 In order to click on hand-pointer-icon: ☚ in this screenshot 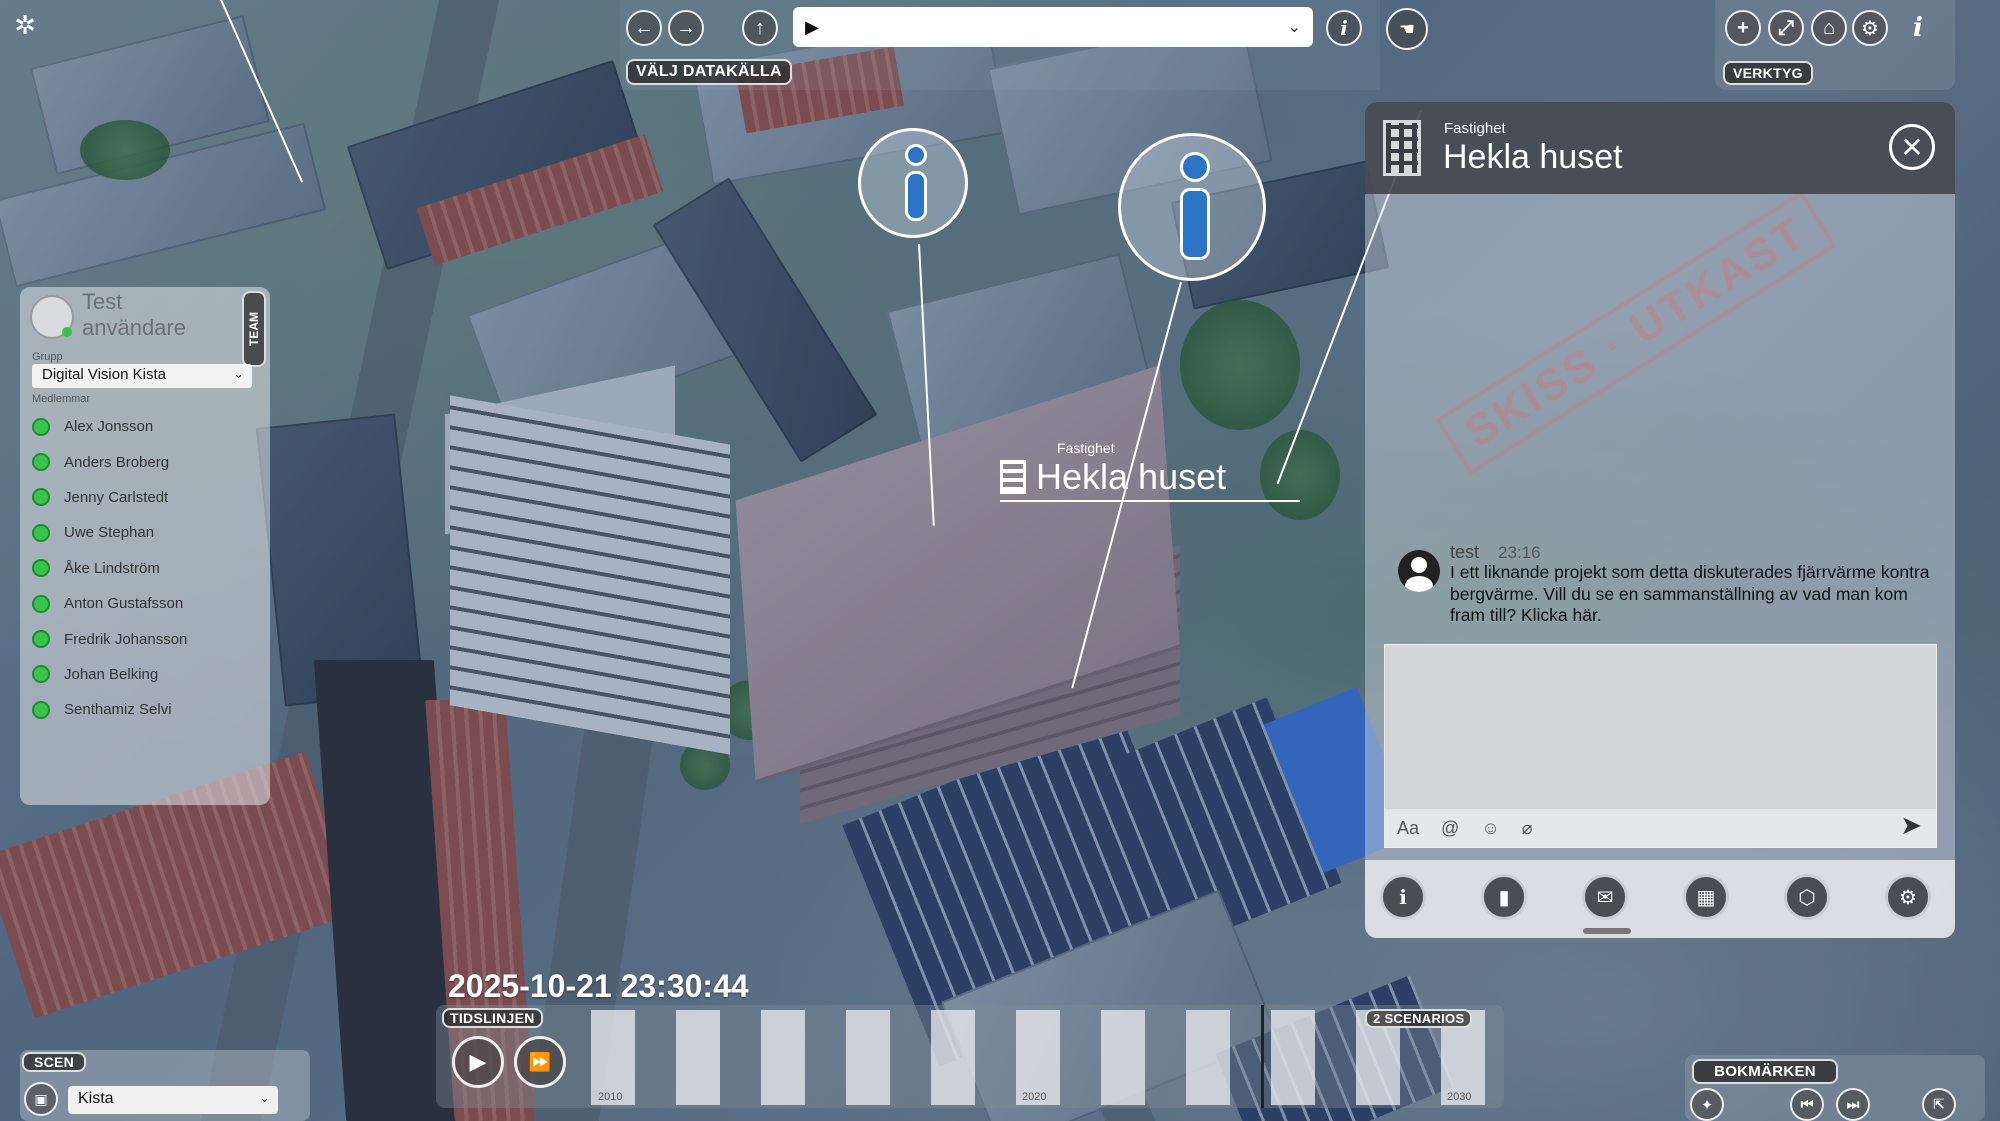, I will do `click(1407, 29)`.